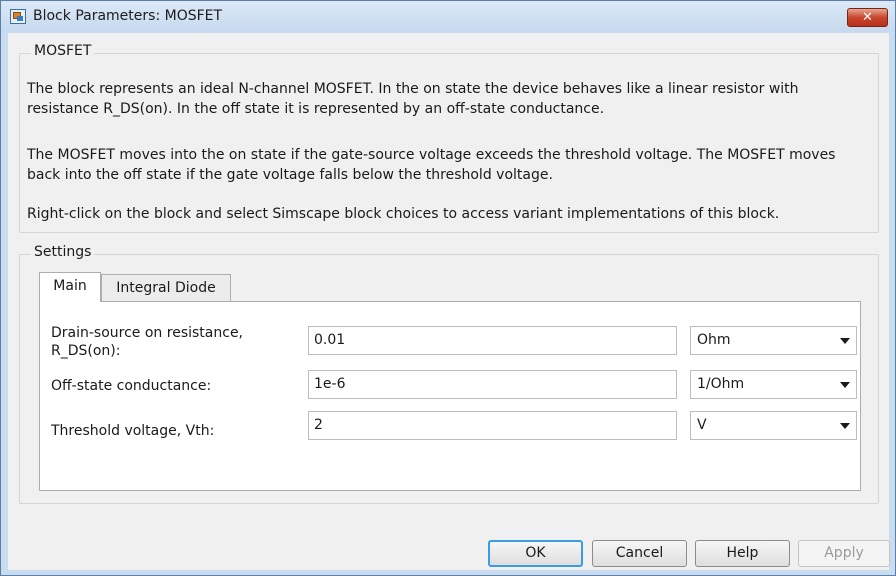  What do you see at coordinates (63, 252) in the screenshot?
I see `settings-group-title: Settings` at bounding box center [63, 252].